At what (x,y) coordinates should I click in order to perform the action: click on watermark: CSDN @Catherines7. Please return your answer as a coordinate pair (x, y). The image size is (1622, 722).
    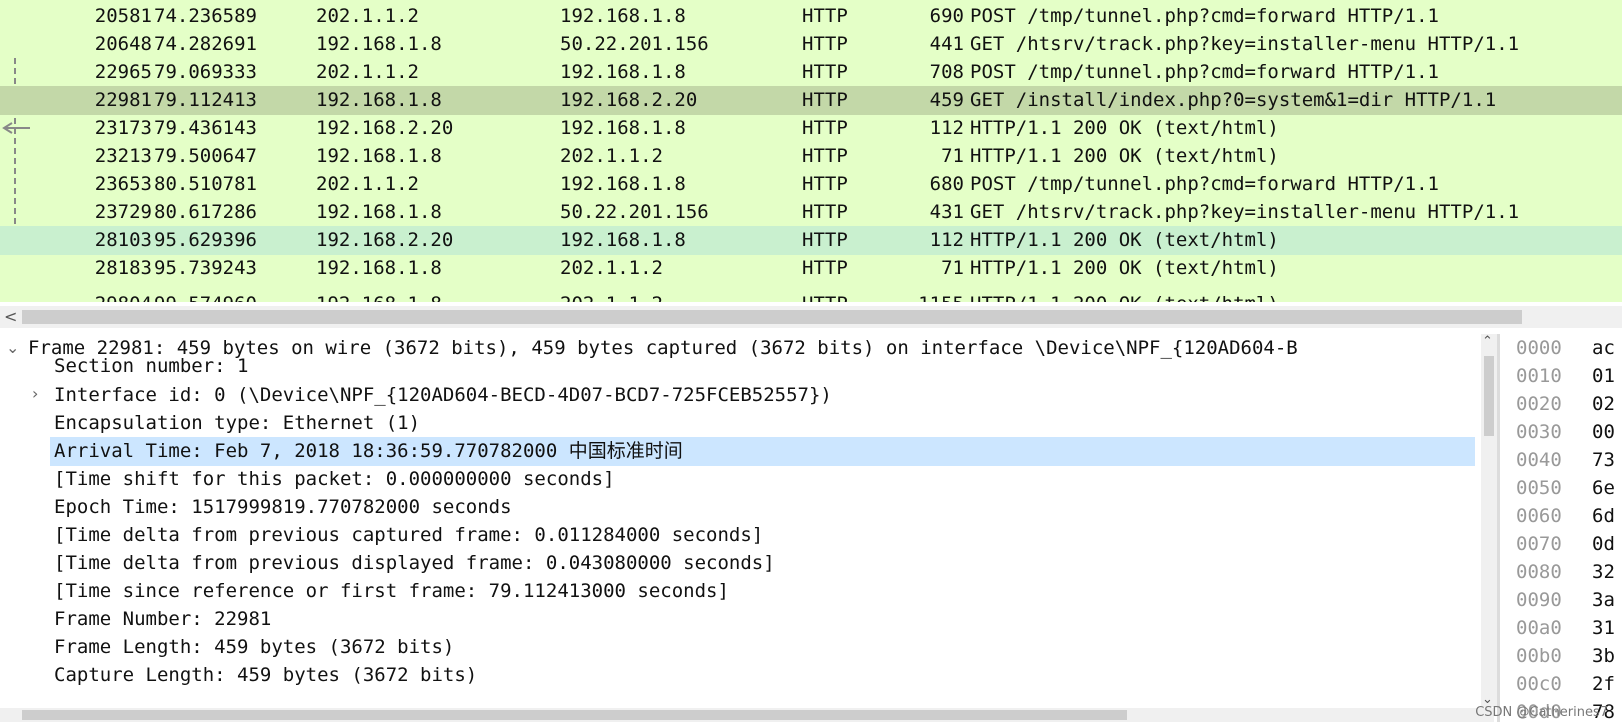
    Looking at the image, I should click on (1541, 712).